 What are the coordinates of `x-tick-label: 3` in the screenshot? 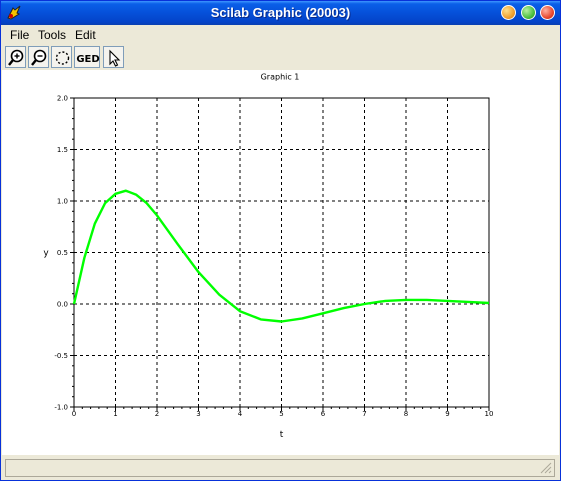 It's located at (198, 414).